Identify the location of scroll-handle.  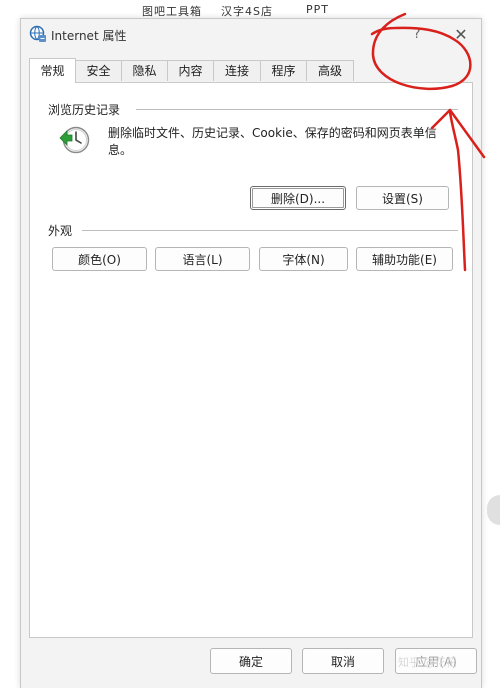
(493, 510).